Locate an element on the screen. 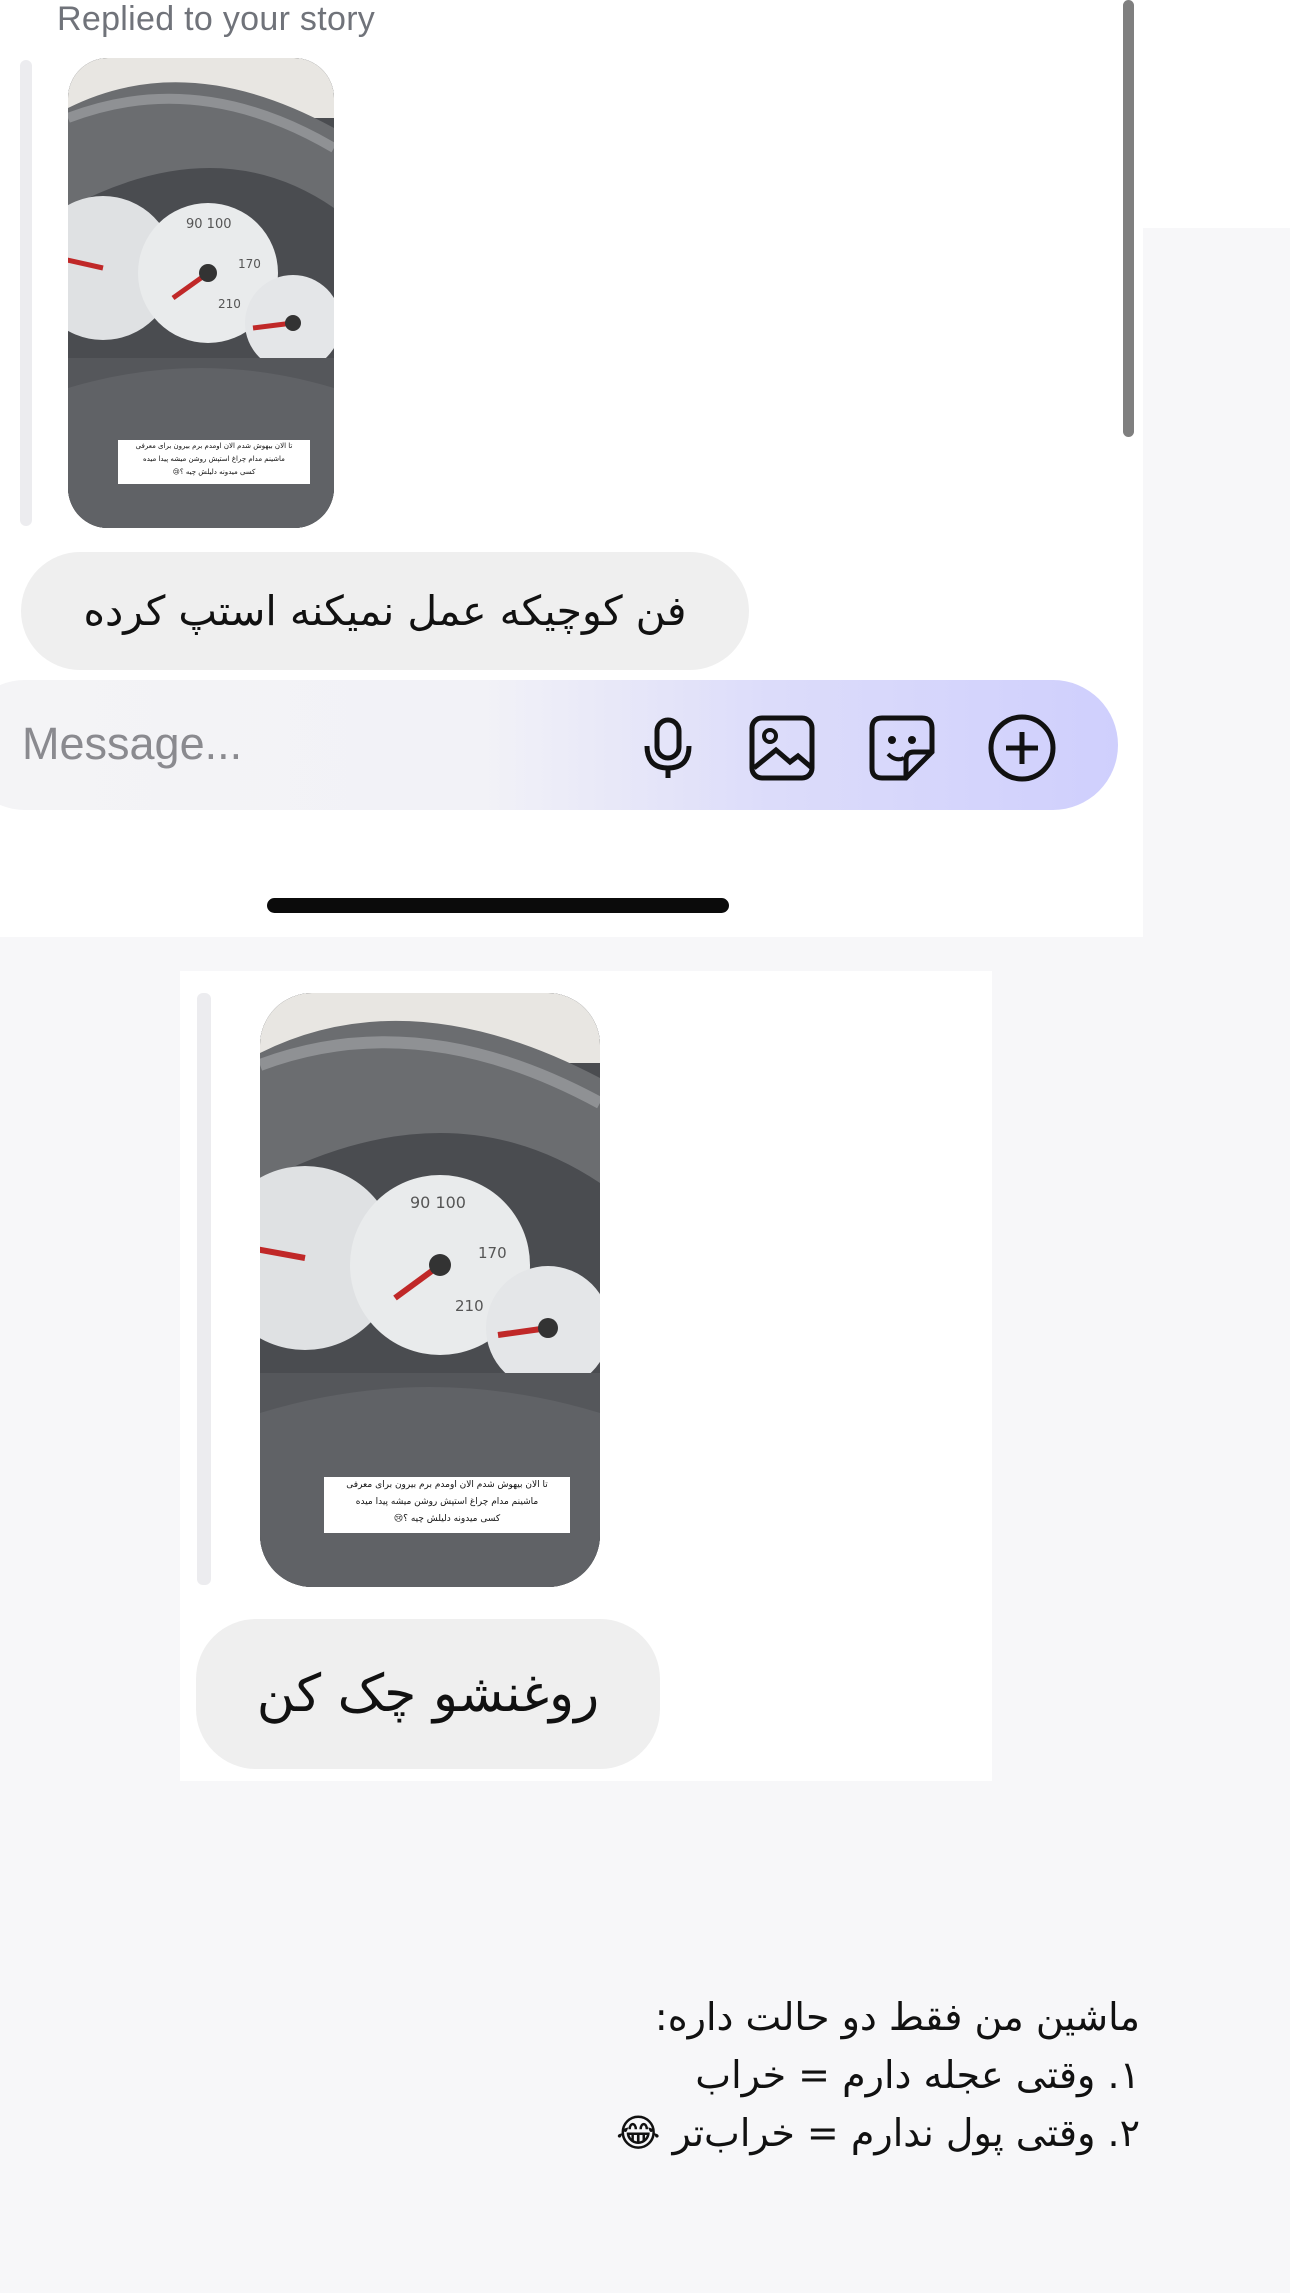 The width and height of the screenshot is (1290, 2293). sticker-icon is located at coordinates (902, 748).